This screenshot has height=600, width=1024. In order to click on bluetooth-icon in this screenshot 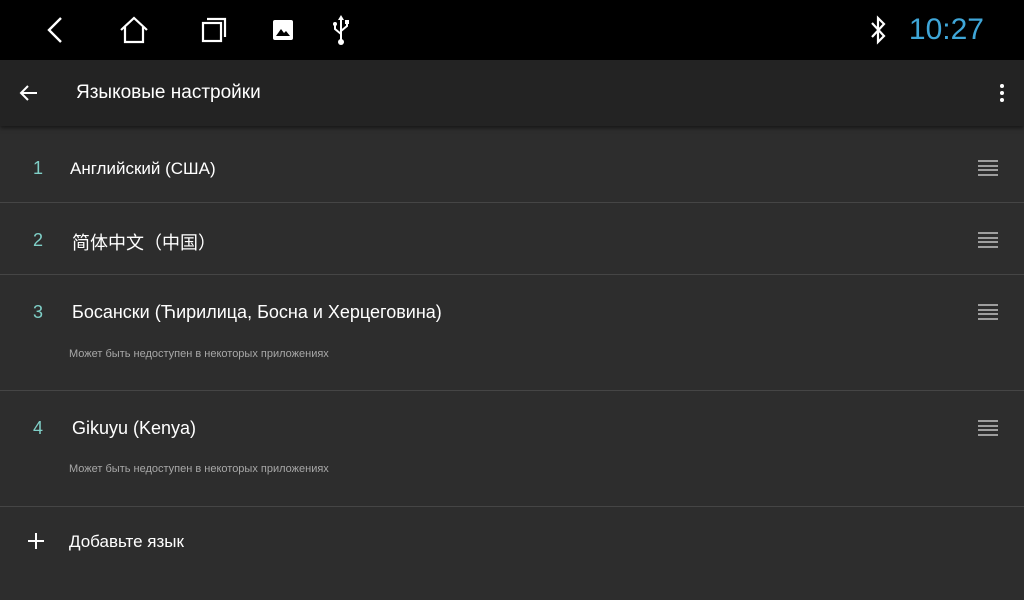, I will do `click(878, 30)`.